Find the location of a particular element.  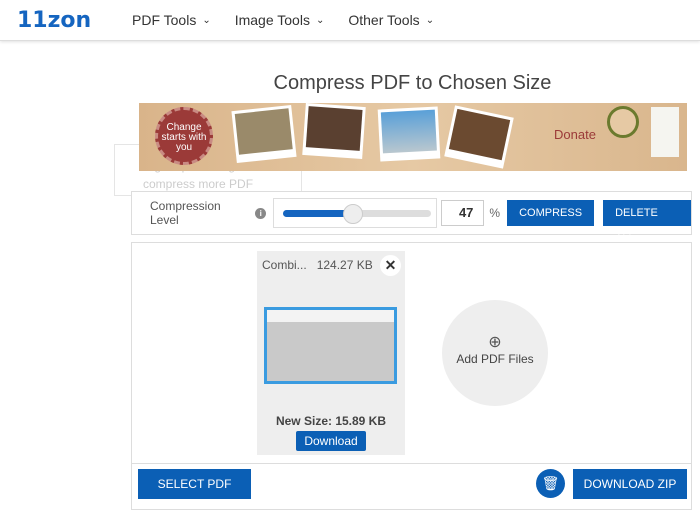

slider-thumb is located at coordinates (352, 214).